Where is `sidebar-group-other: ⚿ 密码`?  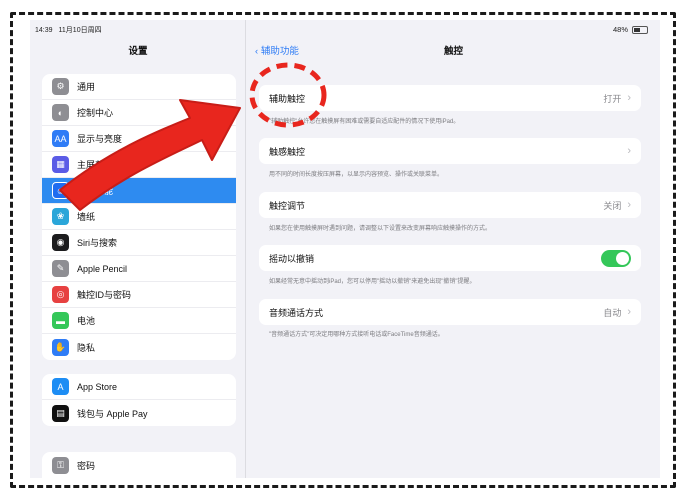
sidebar-group-other: ⚿ 密码 is located at coordinates (139, 465).